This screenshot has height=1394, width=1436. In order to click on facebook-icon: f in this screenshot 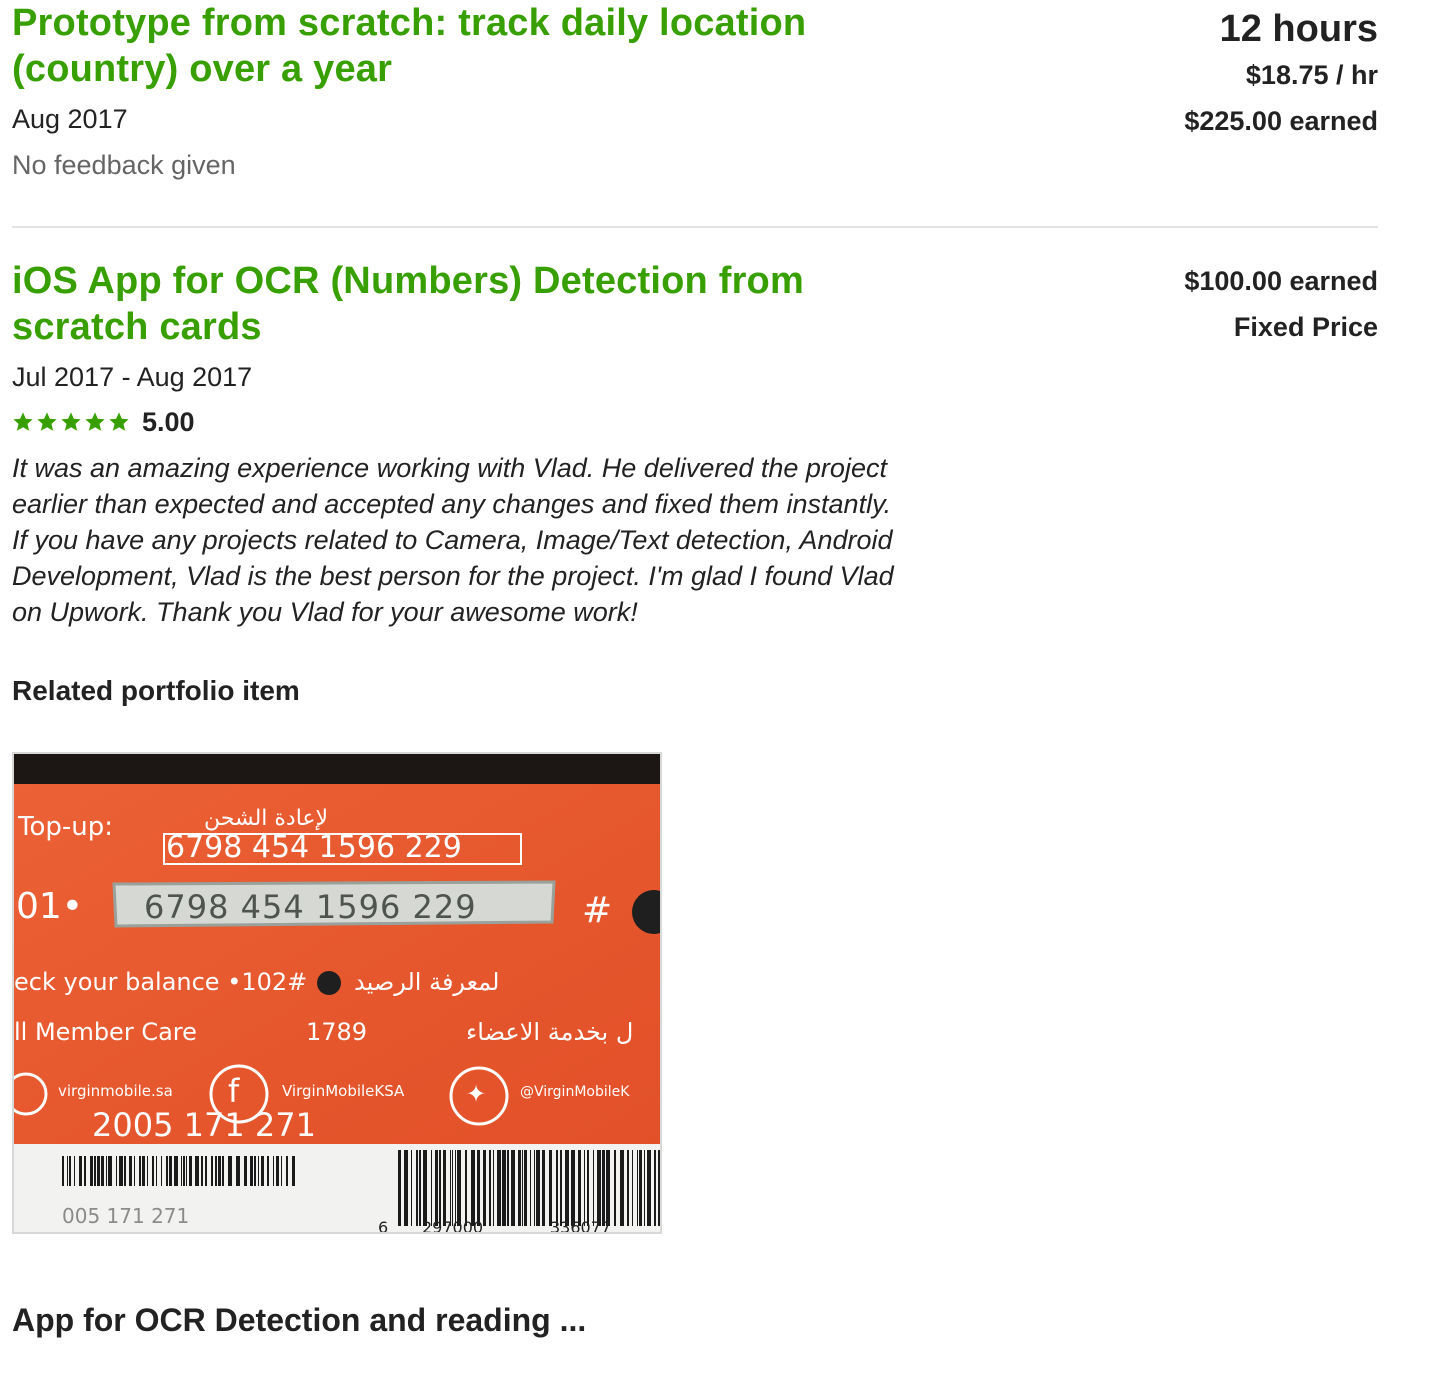, I will do `click(234, 1091)`.